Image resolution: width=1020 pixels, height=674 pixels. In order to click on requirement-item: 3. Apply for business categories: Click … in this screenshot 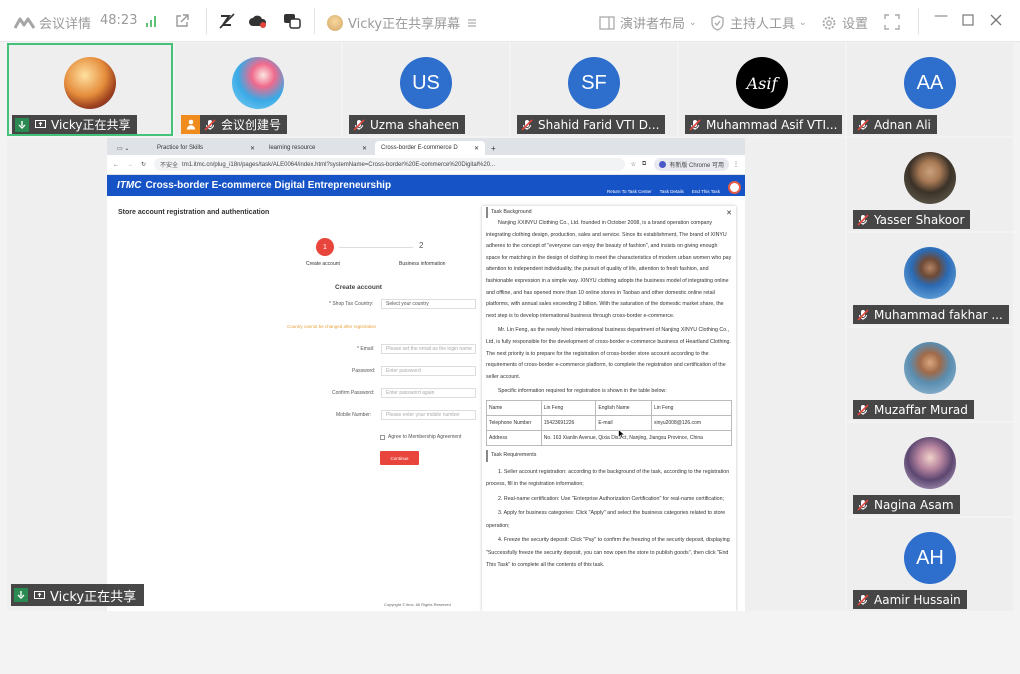, I will do `click(606, 519)`.